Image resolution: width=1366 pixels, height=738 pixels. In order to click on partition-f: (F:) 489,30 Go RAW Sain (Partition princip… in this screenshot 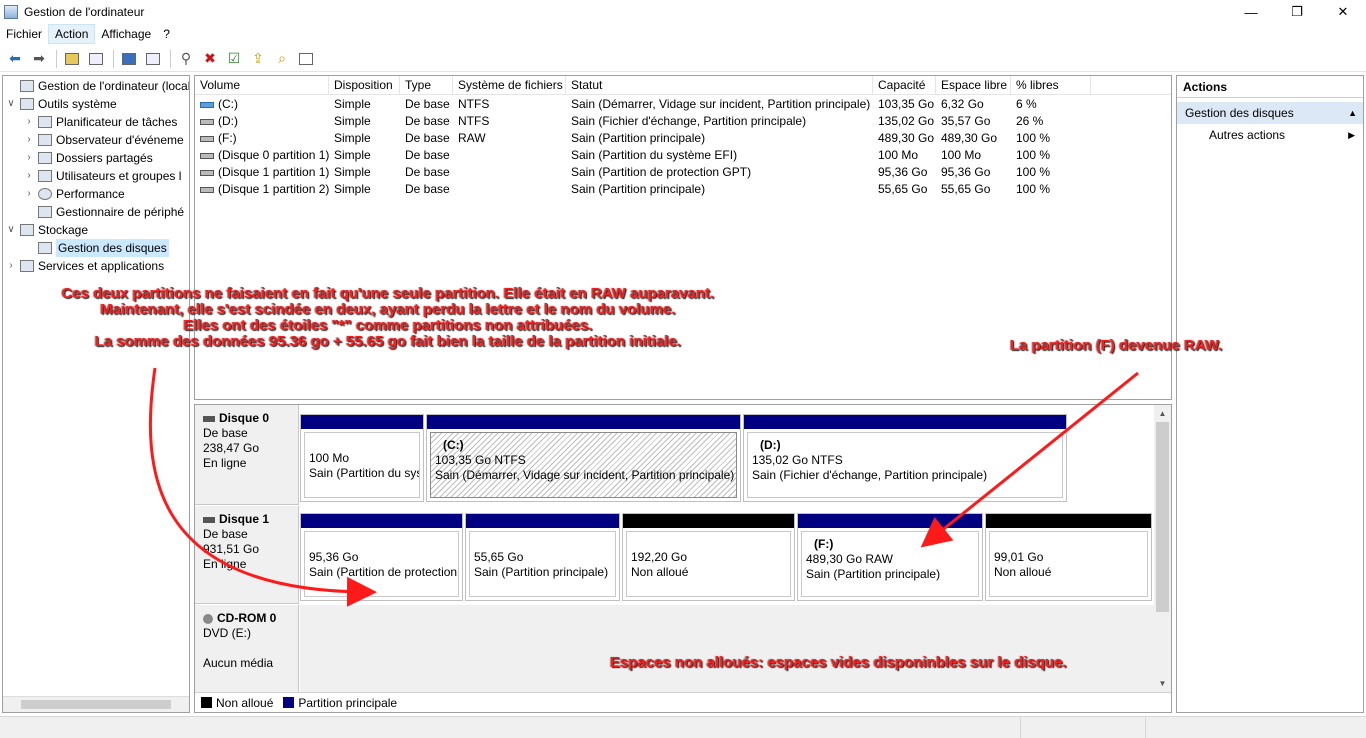, I will do `click(890, 557)`.